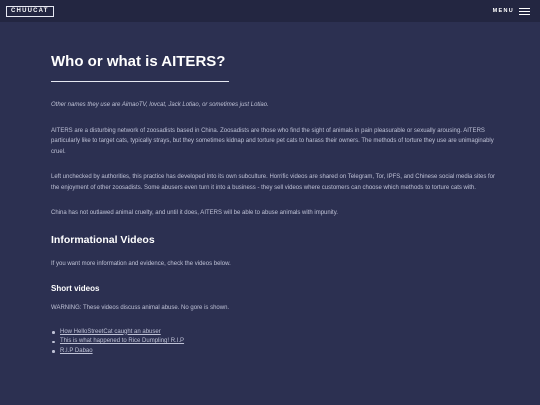 This screenshot has height=405, width=540. I want to click on section-heading-short-videos: Short videos, so click(75, 288).